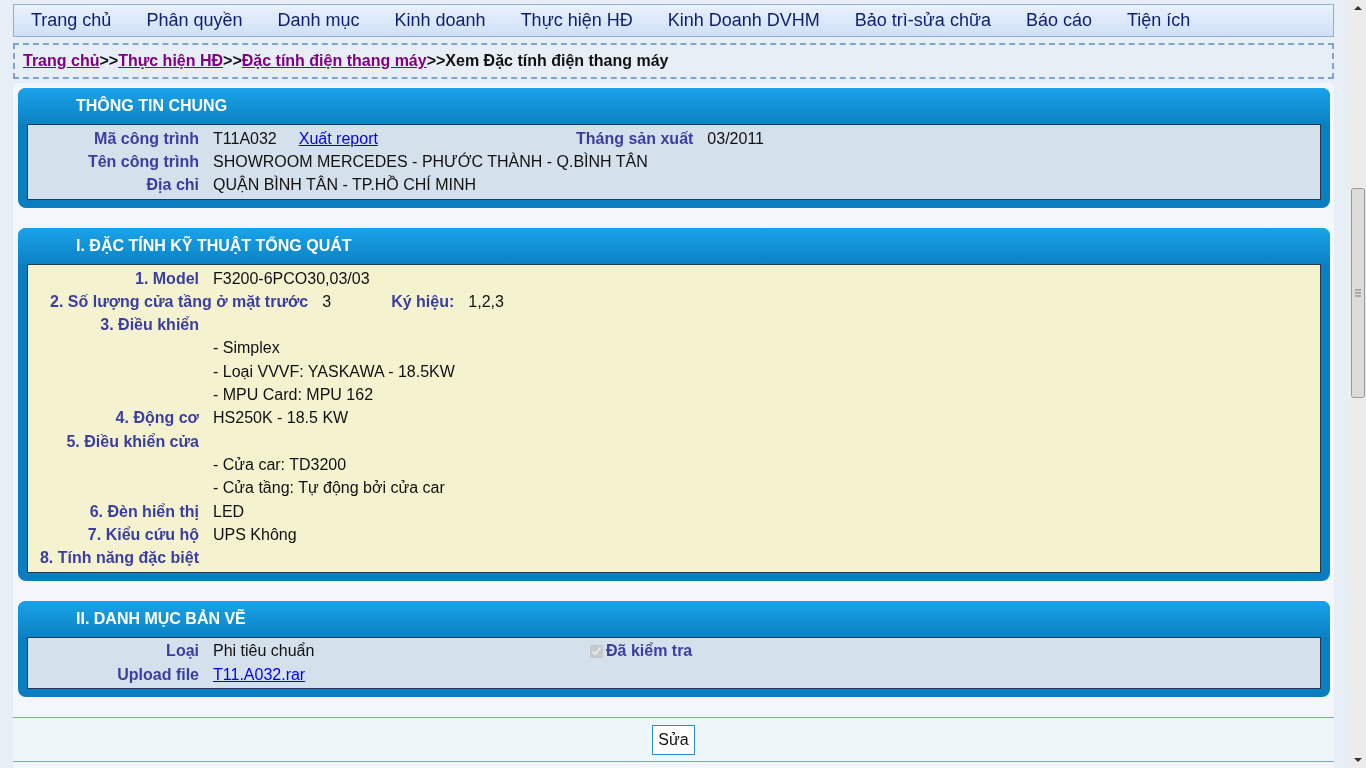  Describe the element at coordinates (329, 488) in the screenshot. I see `field-value: - Cửa tầng: Tự động bởi cửa car` at that location.